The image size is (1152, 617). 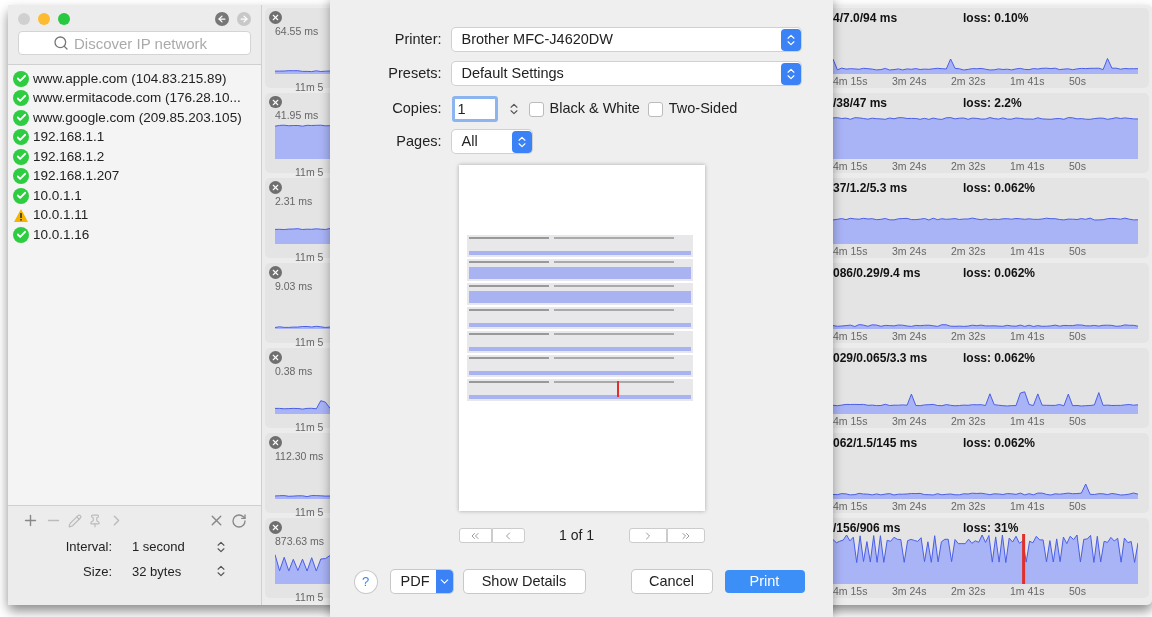 I want to click on forward-icon, so click(x=244, y=19).